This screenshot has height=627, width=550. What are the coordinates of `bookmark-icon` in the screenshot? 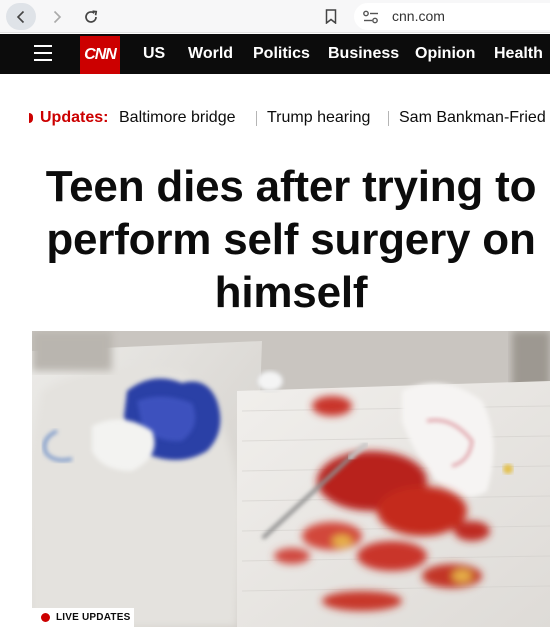 It's located at (331, 16).